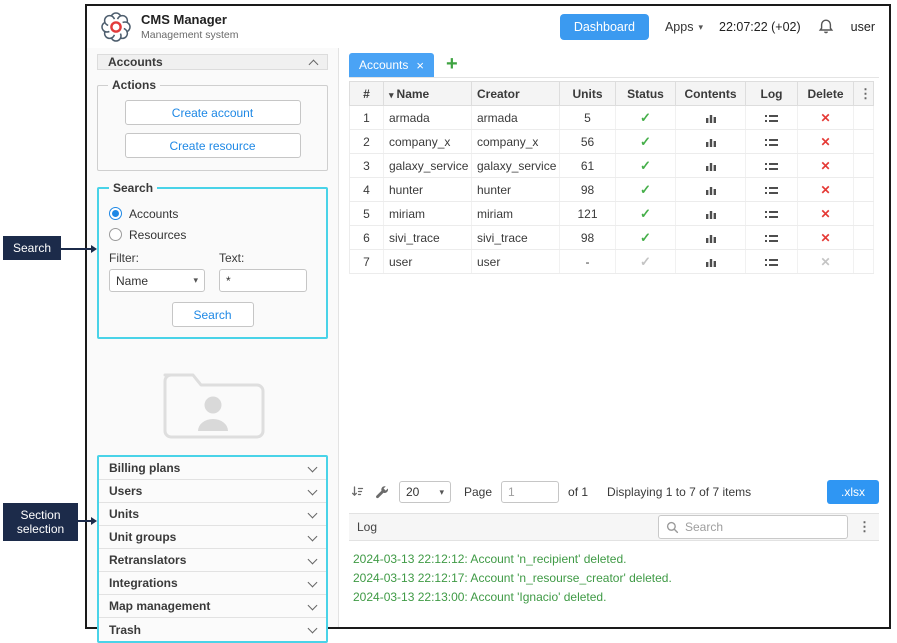 This screenshot has width=897, height=643. Describe the element at coordinates (357, 492) in the screenshot. I see `sort-icon` at that location.